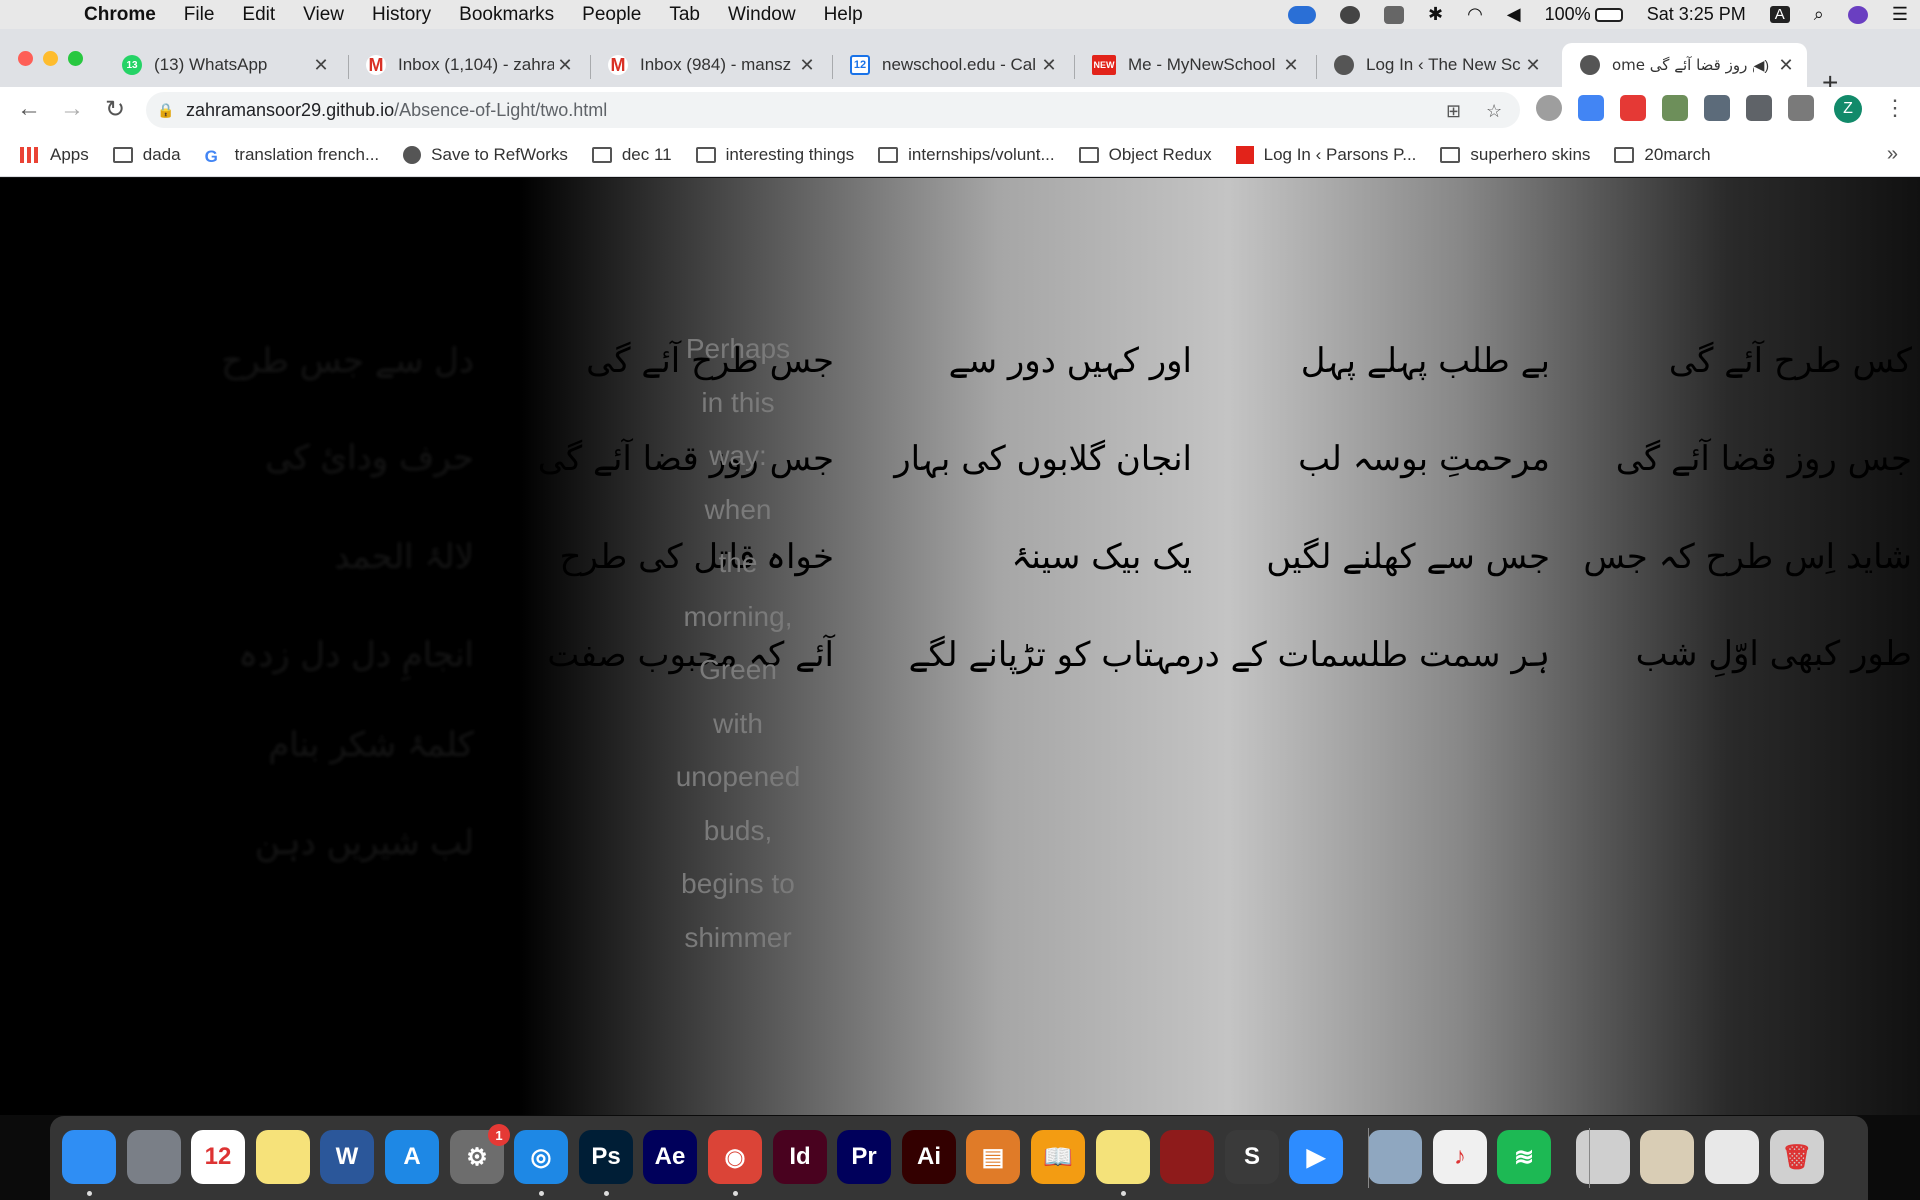  What do you see at coordinates (1369, 655) in the screenshot?
I see `urdu-line: ہر سمت طلسمات کے در` at bounding box center [1369, 655].